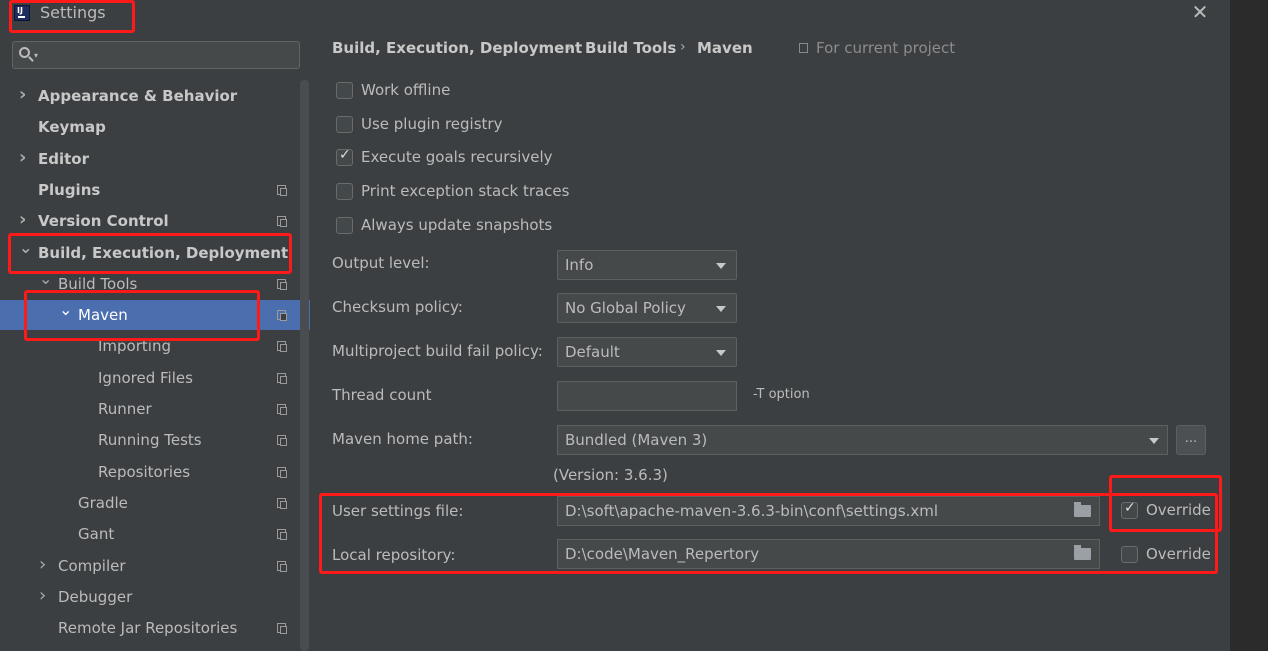 The width and height of the screenshot is (1268, 651). I want to click on output-level-label: Output level:, so click(381, 263).